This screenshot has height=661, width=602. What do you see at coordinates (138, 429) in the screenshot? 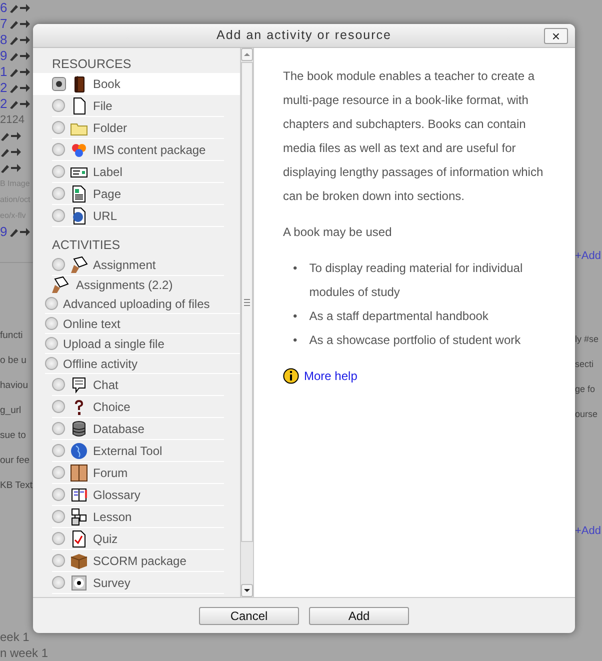
I see `module-option: Database` at bounding box center [138, 429].